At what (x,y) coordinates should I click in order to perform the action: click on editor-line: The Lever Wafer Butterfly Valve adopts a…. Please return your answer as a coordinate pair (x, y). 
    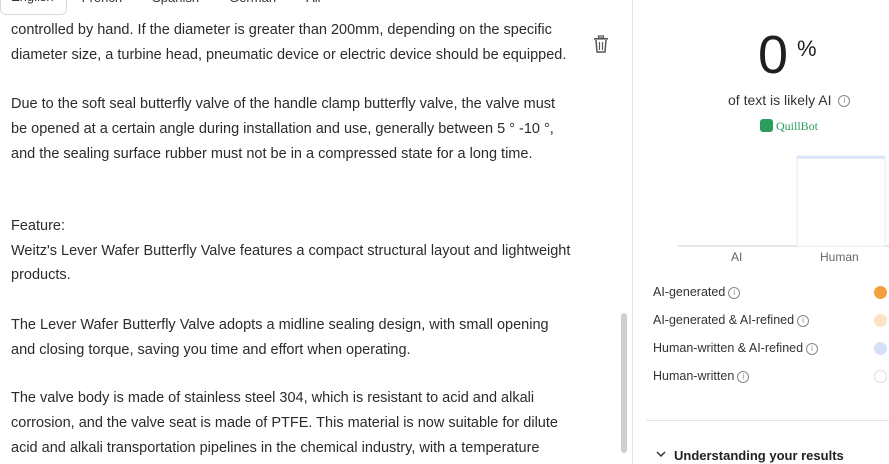
    Looking at the image, I should click on (280, 325).